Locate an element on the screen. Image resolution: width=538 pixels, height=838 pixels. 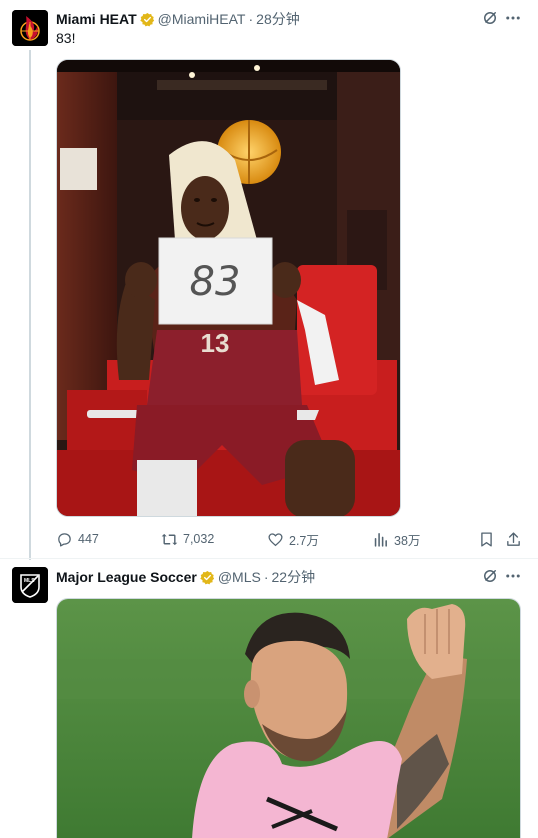
reply-button: 447 is located at coordinates (77, 539).